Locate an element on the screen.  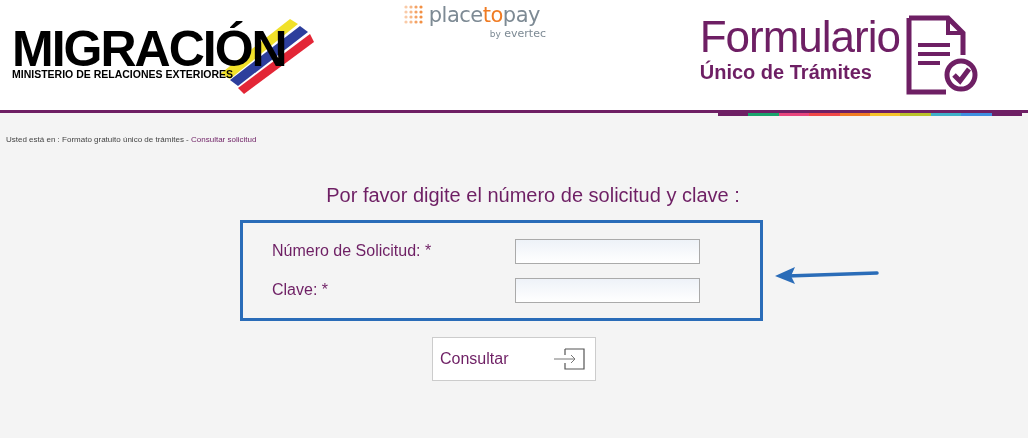
partner-byline: by evertec is located at coordinates (517, 33).